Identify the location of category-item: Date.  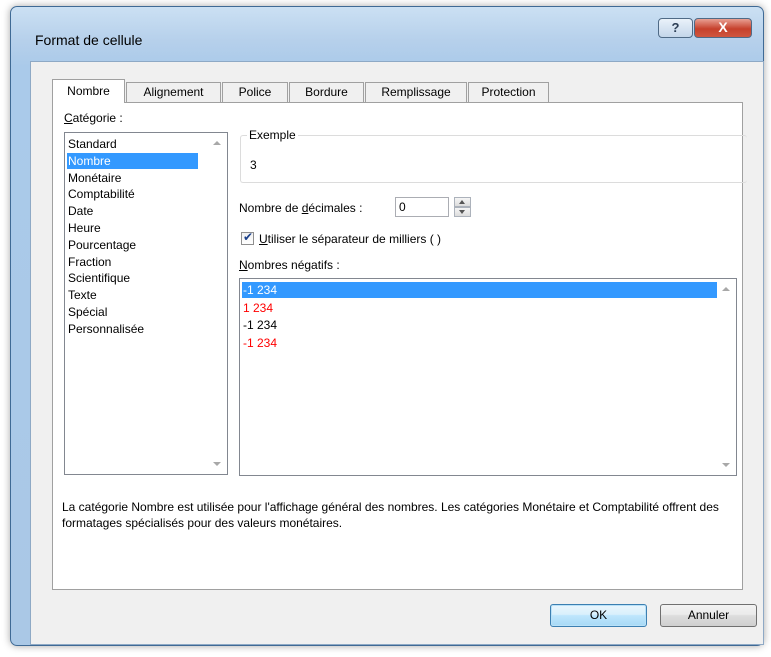
(132, 211).